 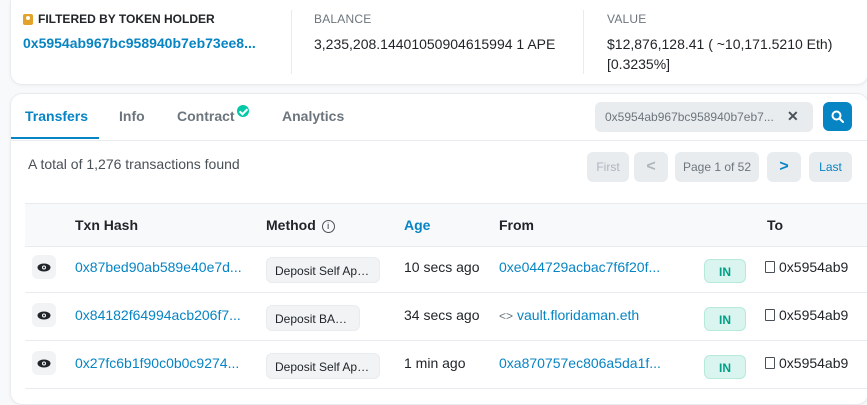 I want to click on tab-info: Info, so click(x=132, y=116).